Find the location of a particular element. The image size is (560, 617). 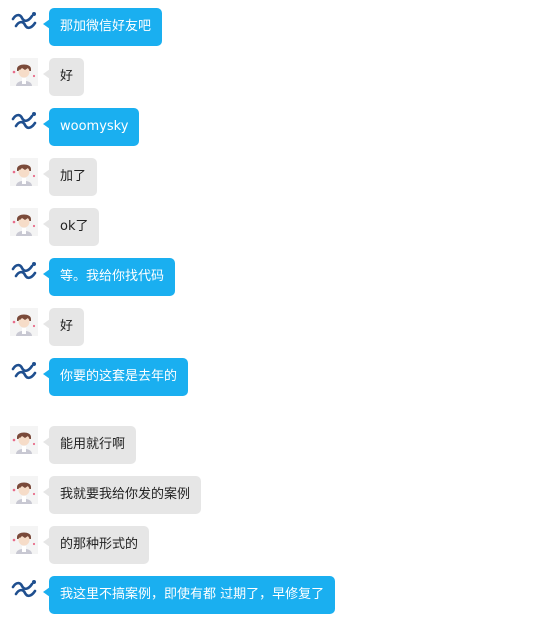

message-row: 的那种形式的 is located at coordinates (280, 546).